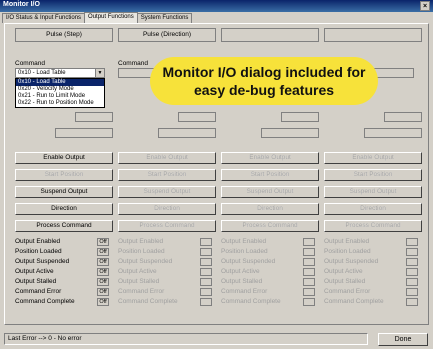 The height and width of the screenshot is (349, 433). Describe the element at coordinates (425, 6) in the screenshot. I see `close-button: ×` at that location.